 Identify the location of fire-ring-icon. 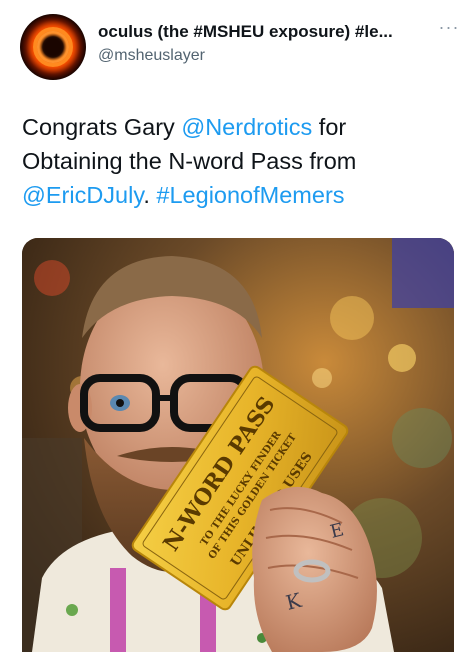
(53, 47).